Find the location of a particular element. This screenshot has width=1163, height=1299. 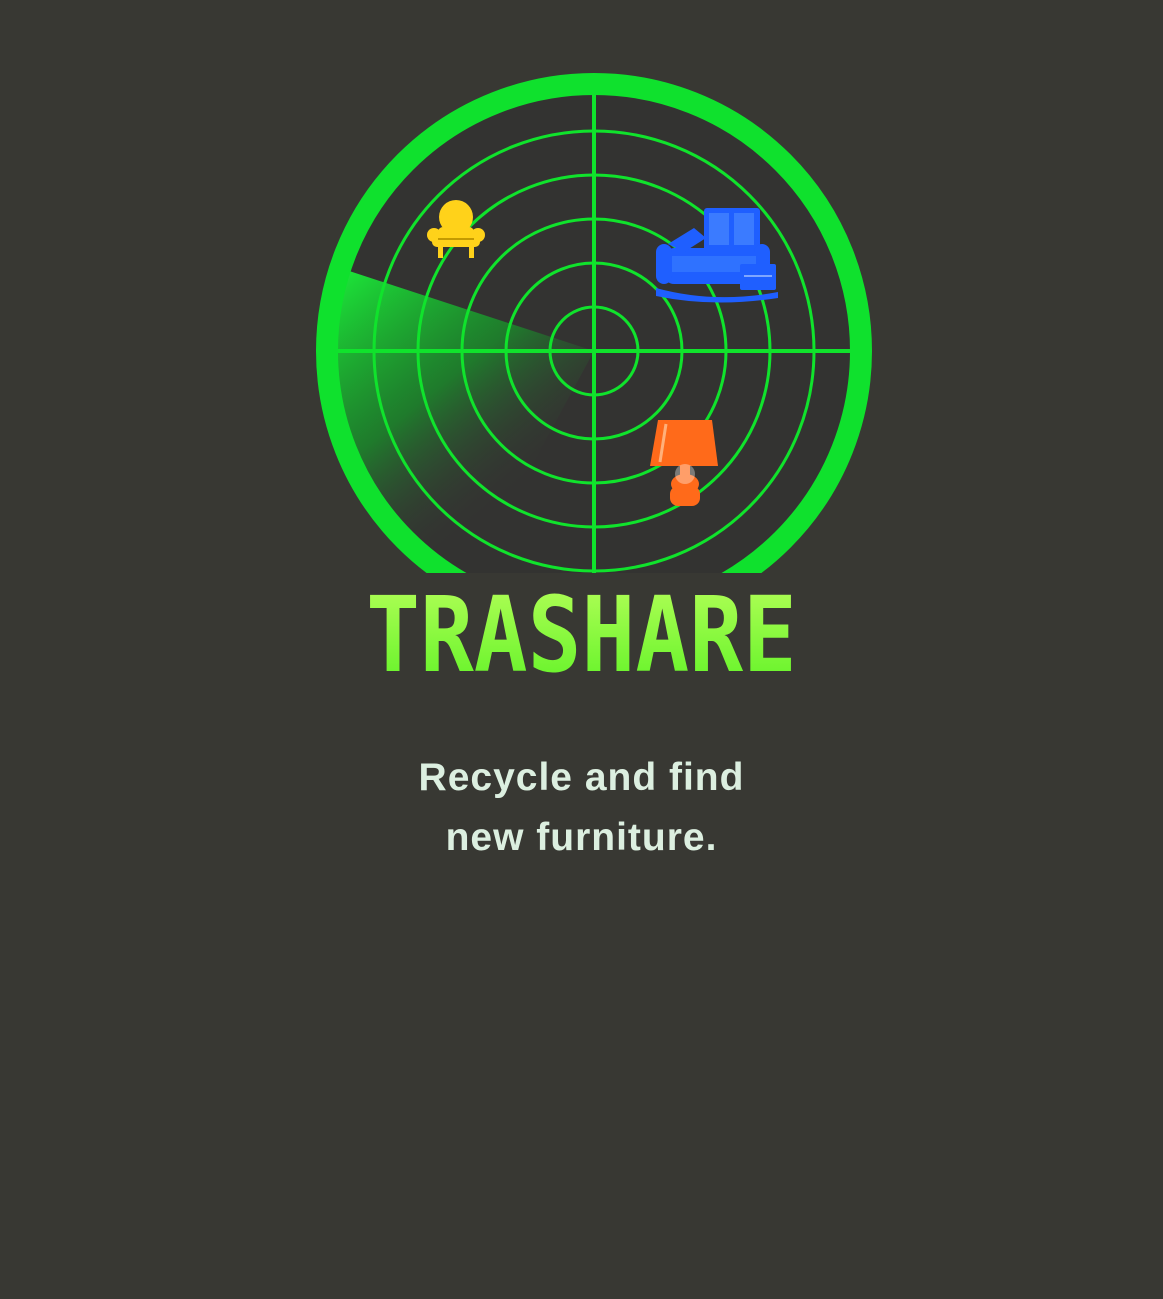

tagline: Recycle and find new furniture. is located at coordinates (581, 808).